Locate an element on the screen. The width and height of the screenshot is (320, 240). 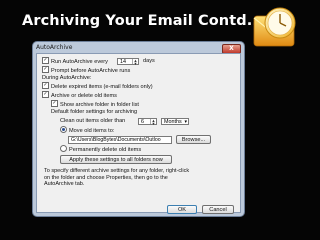
run-every-checkbox: ✓ is located at coordinates (45, 60).